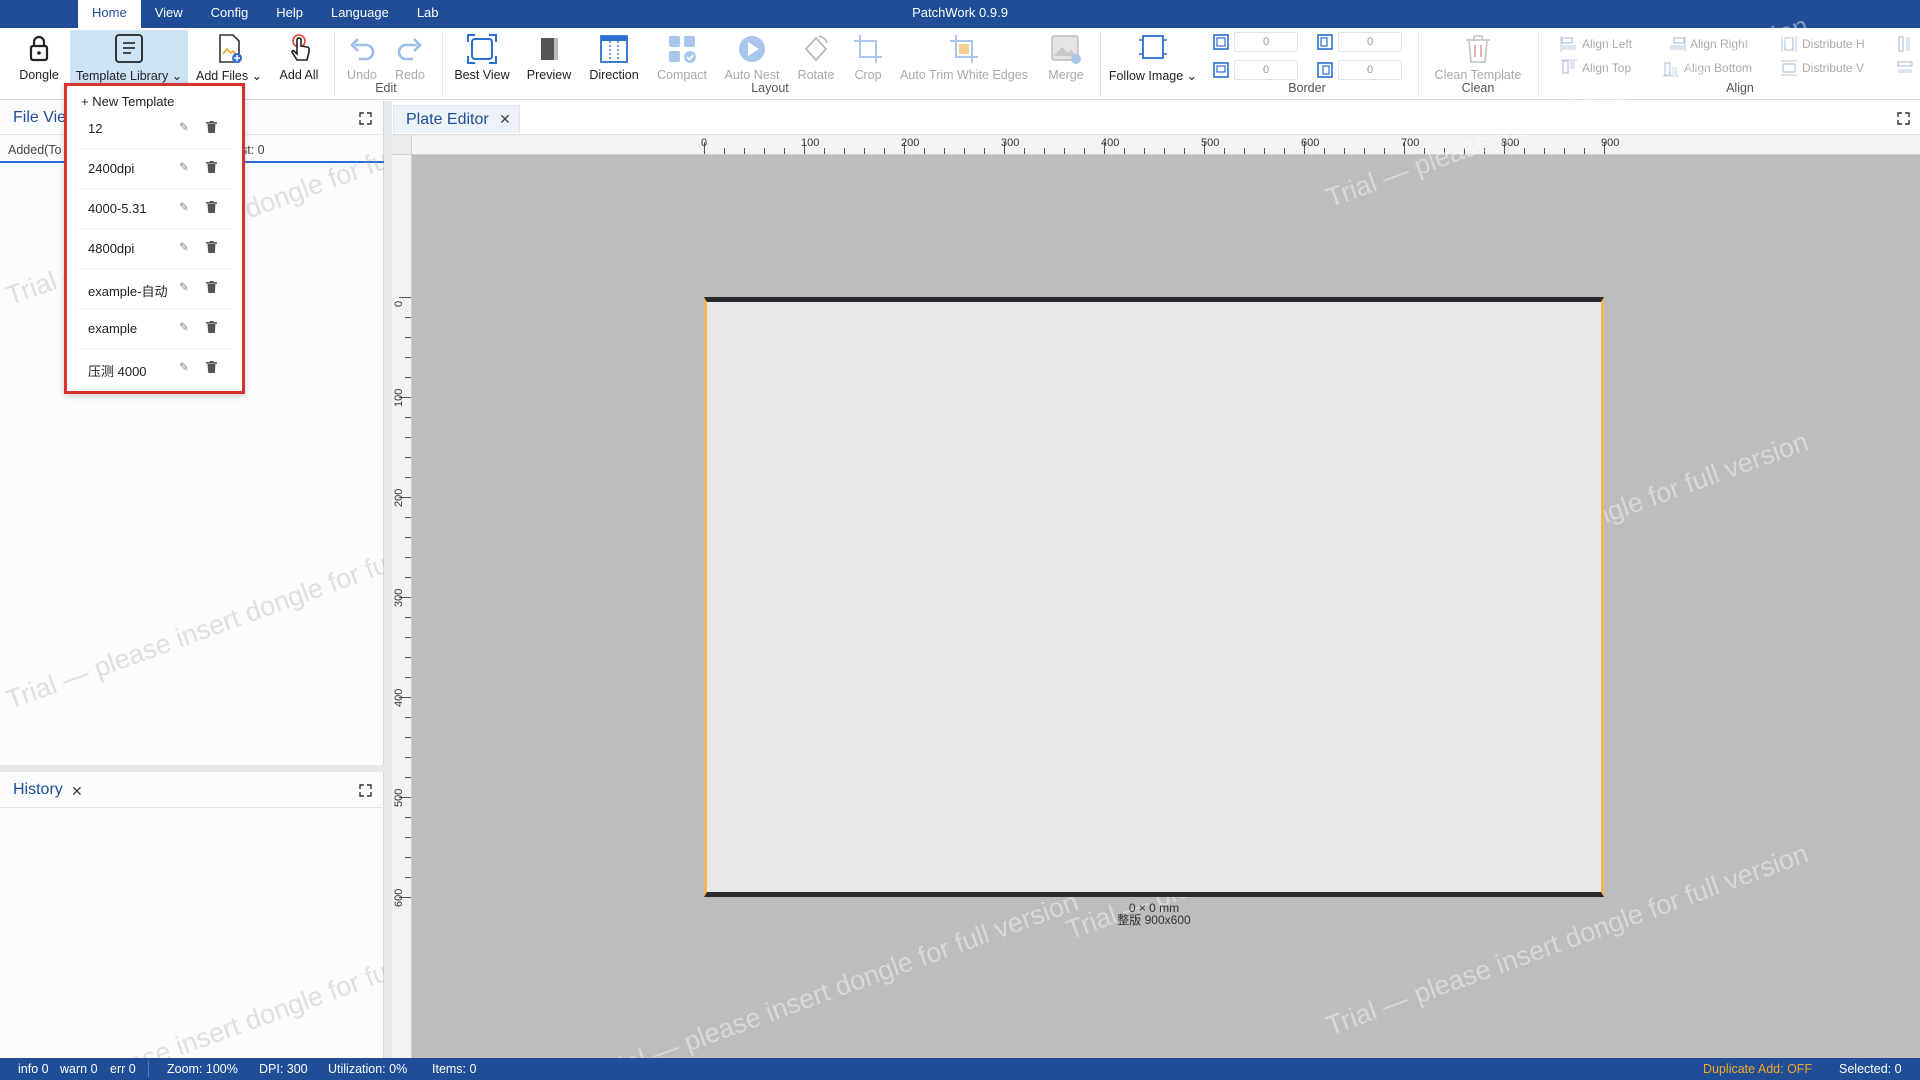 The height and width of the screenshot is (1080, 1920). Describe the element at coordinates (1370, 42) in the screenshot. I see `border-right-input: 0` at that location.